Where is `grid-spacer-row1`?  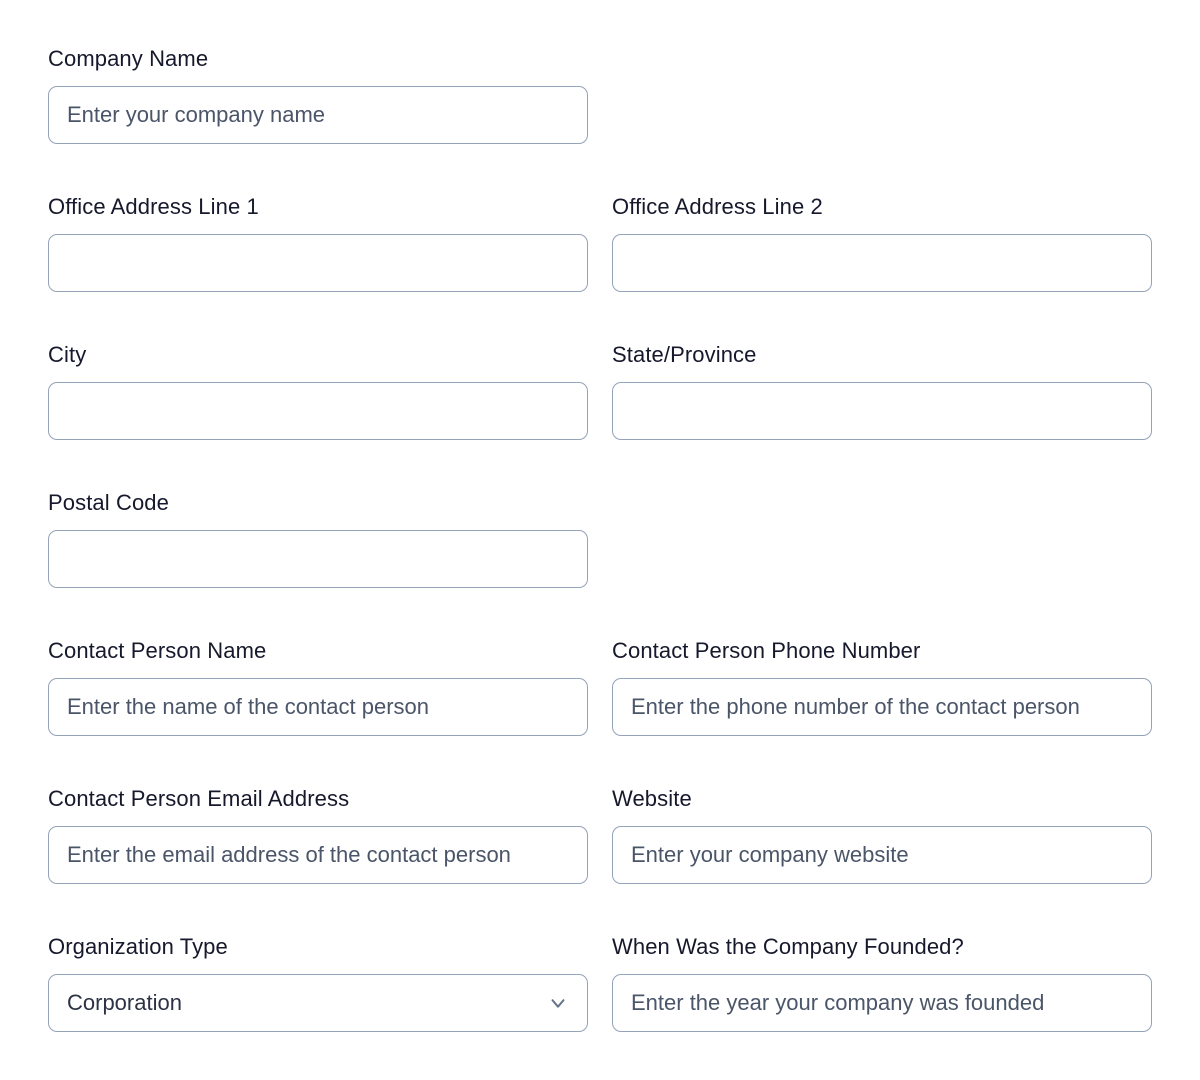
grid-spacer-row1 is located at coordinates (882, 120).